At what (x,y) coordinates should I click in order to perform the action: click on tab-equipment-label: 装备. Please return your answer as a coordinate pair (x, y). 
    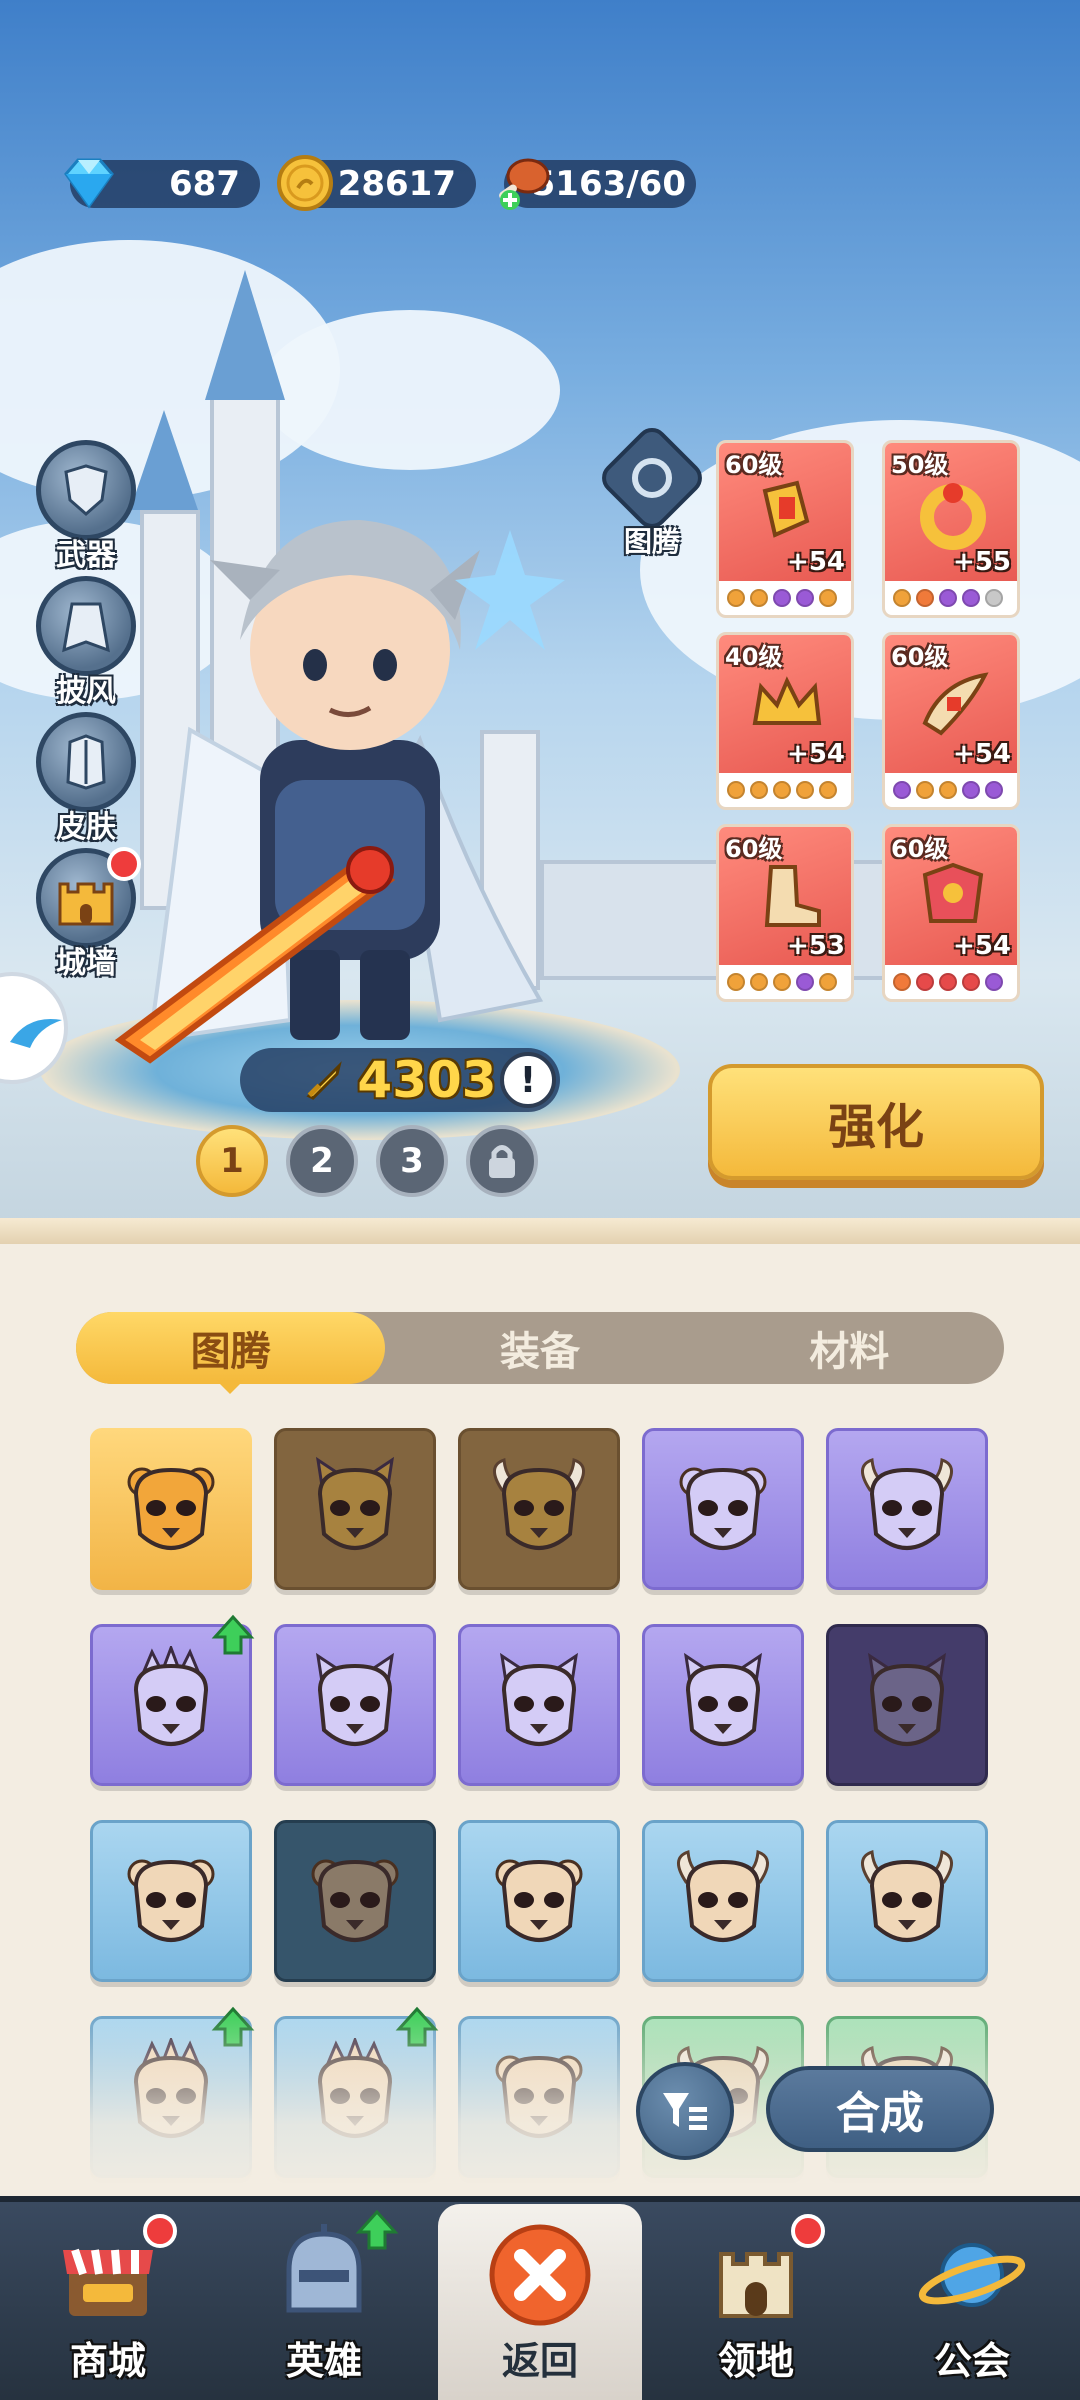
    Looking at the image, I should click on (539, 1352).